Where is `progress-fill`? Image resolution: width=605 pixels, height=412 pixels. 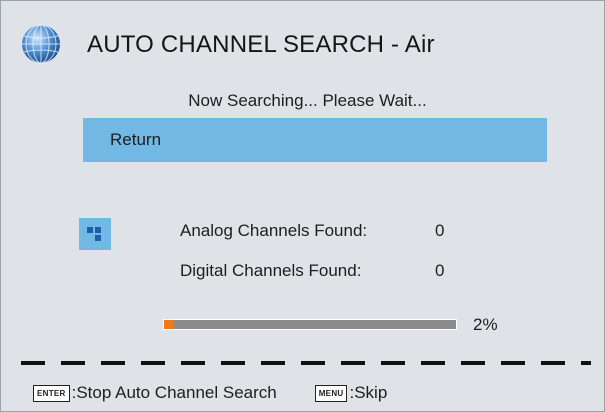 progress-fill is located at coordinates (168, 324).